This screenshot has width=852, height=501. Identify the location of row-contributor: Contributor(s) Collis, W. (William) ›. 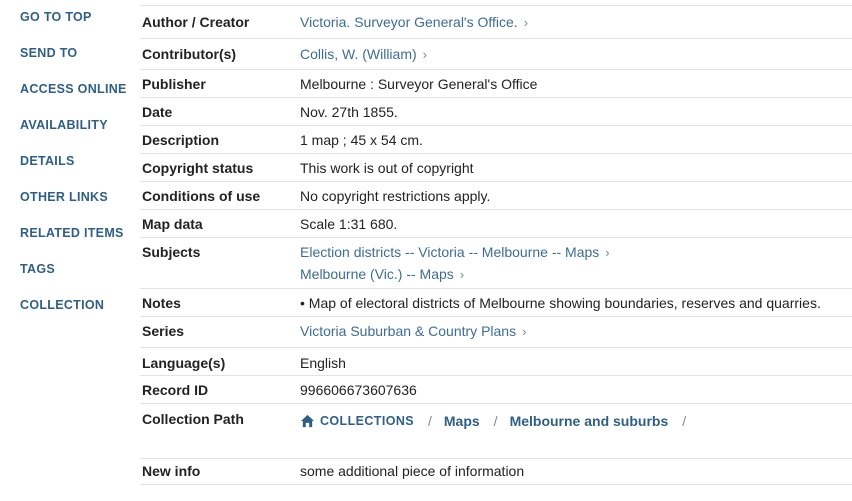
(496, 54).